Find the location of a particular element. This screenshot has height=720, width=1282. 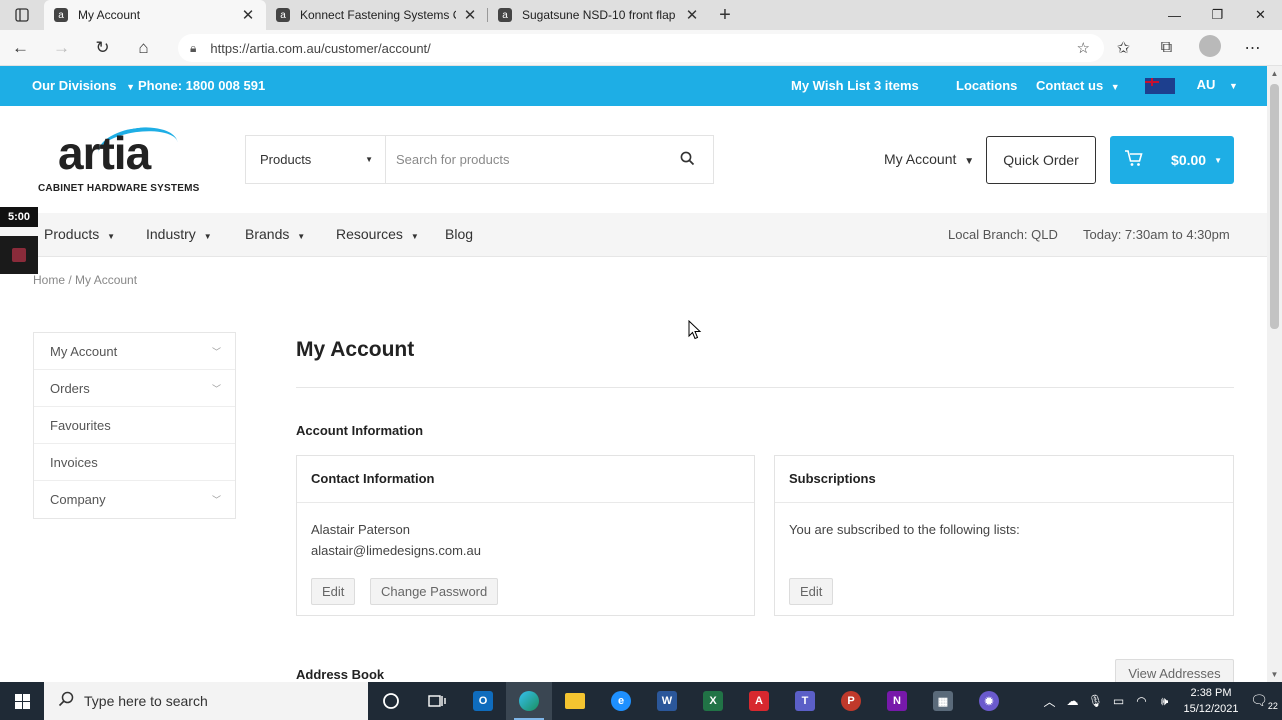

nav-label: Resources is located at coordinates (369, 234).